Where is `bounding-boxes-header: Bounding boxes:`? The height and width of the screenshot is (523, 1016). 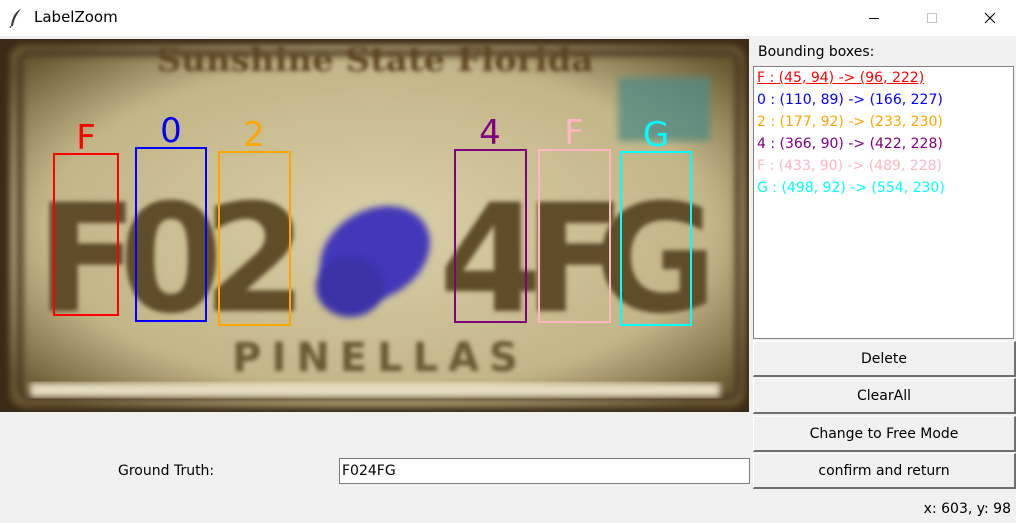
bounding-boxes-header: Bounding boxes: is located at coordinates (816, 52).